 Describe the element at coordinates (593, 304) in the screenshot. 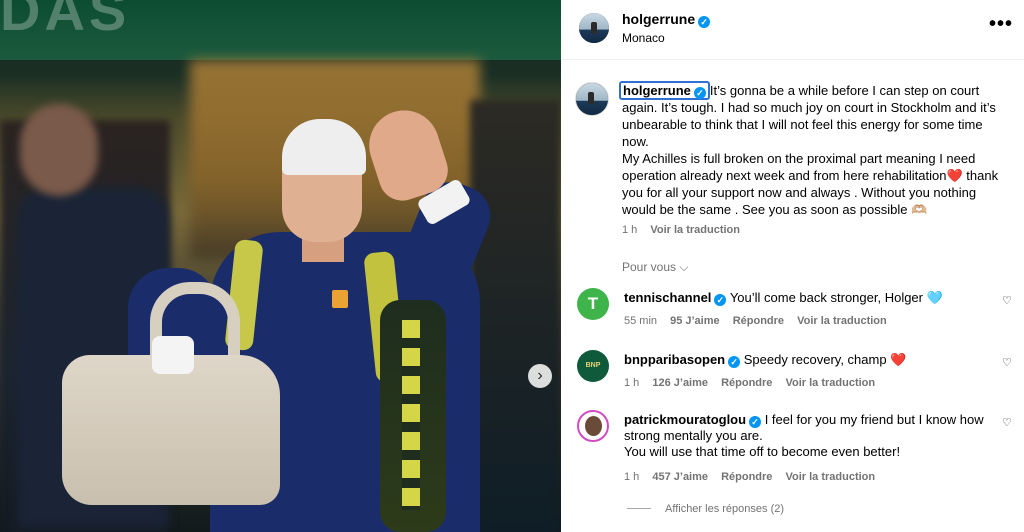

I see `commenter-avatar-tennischannel: T` at that location.